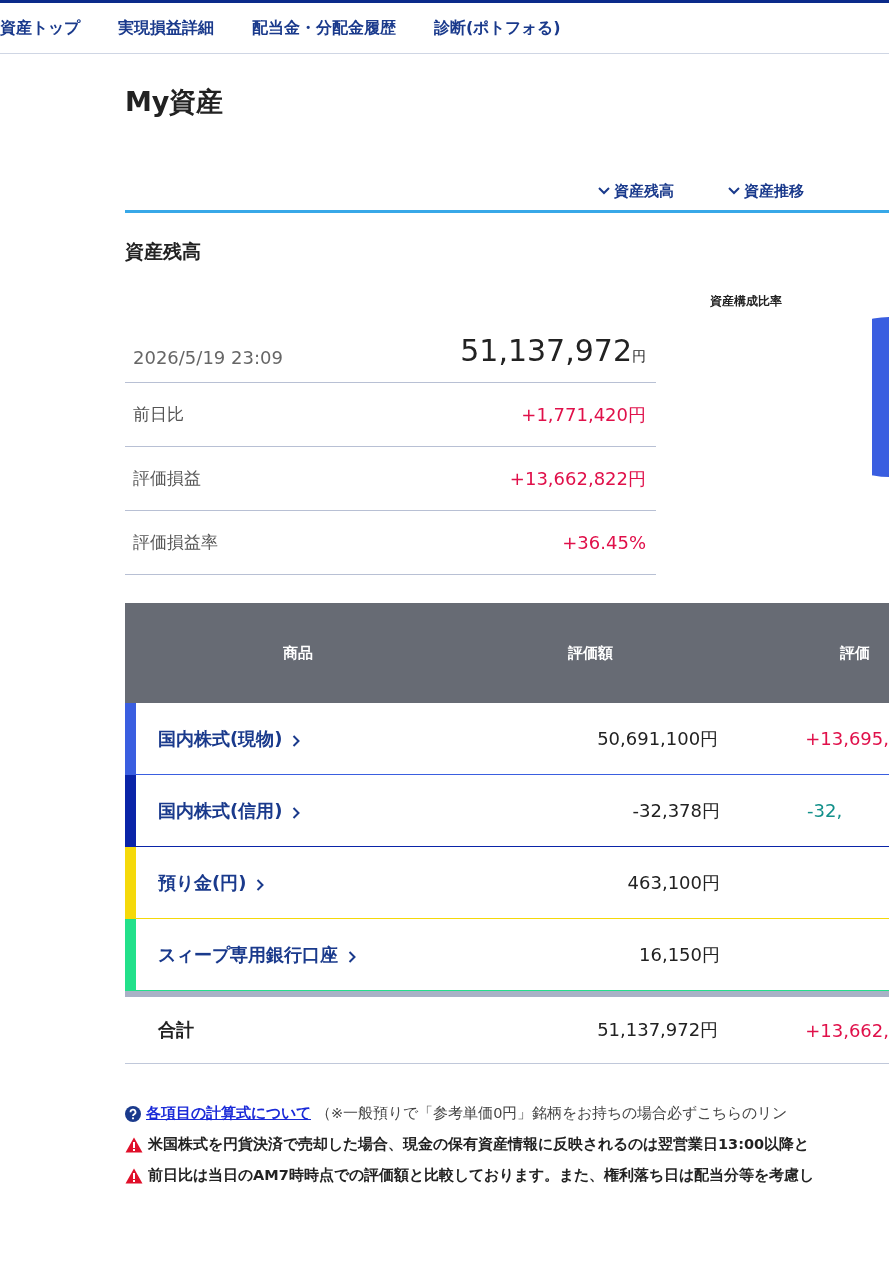 This screenshot has height=1280, width=889. What do you see at coordinates (303, 954) in the screenshot?
I see `category-link: スィープ専用銀行口座` at bounding box center [303, 954].